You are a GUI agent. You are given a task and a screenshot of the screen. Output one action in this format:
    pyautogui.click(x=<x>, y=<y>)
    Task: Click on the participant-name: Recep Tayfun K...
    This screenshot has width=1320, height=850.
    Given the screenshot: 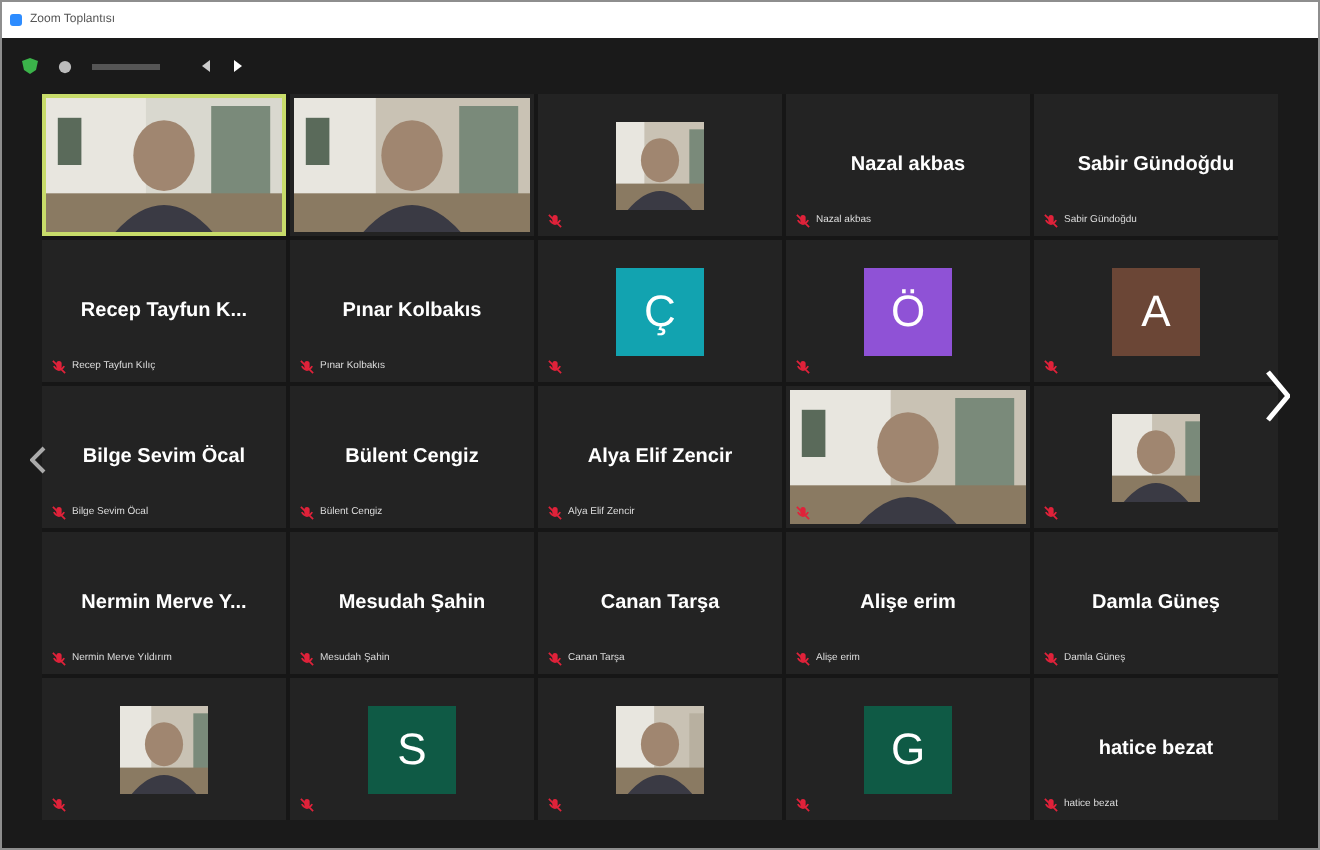 What is the action you would take?
    pyautogui.click(x=164, y=312)
    